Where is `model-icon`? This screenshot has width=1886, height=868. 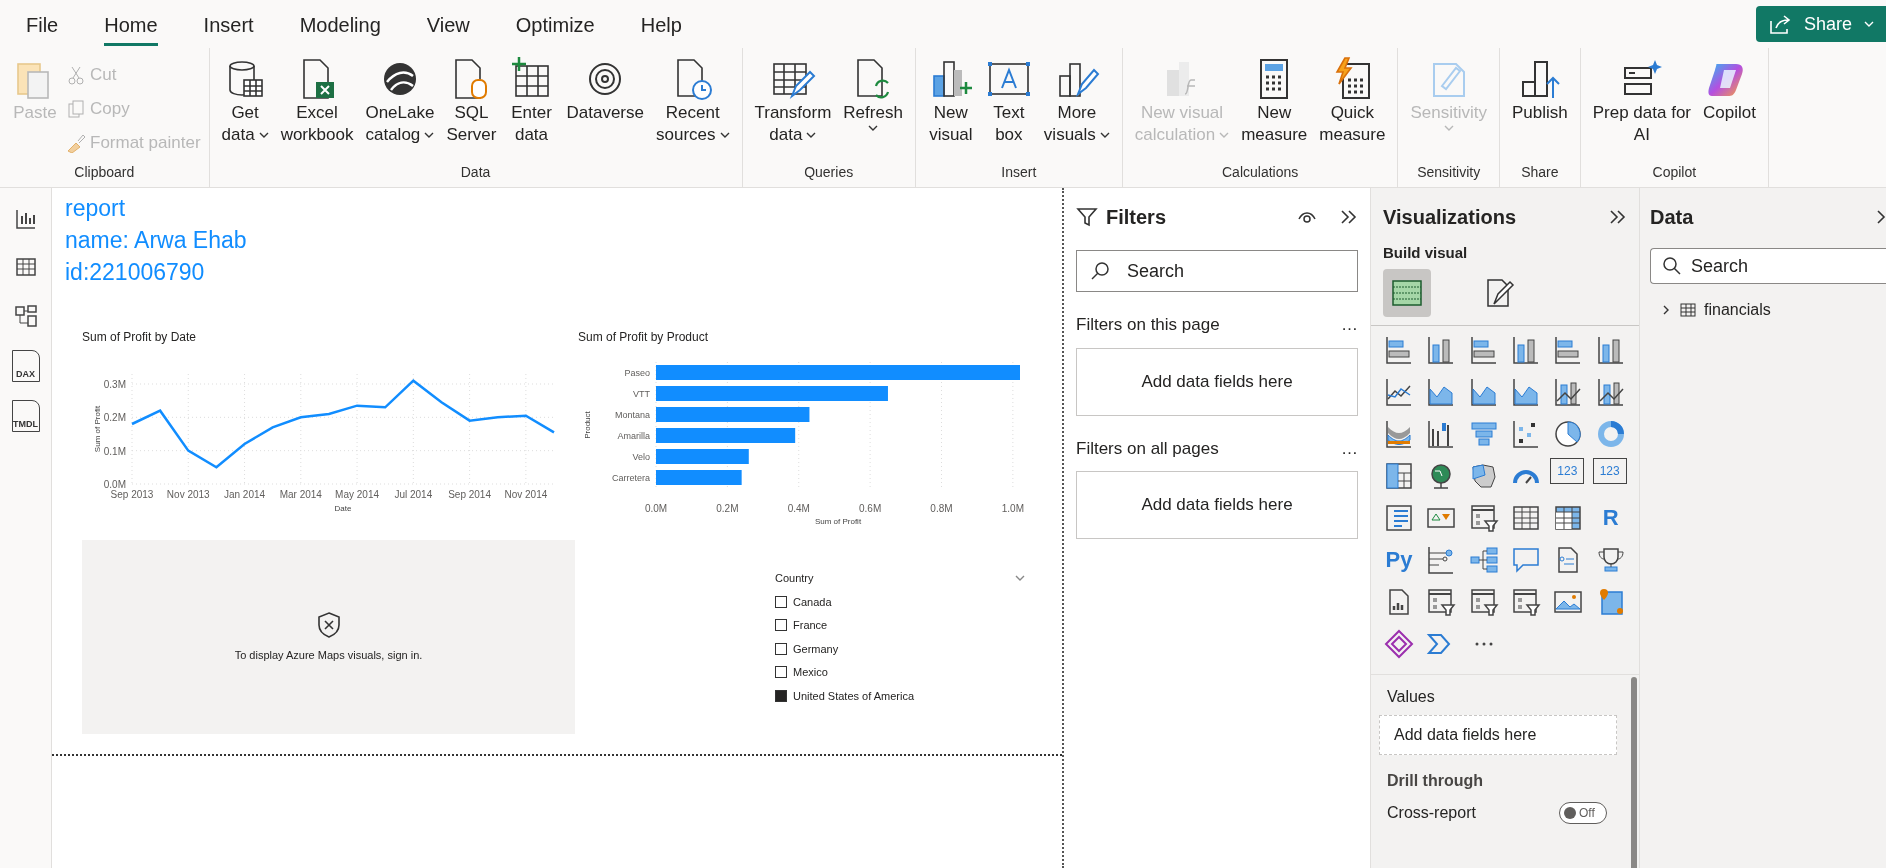
model-icon is located at coordinates (25, 316).